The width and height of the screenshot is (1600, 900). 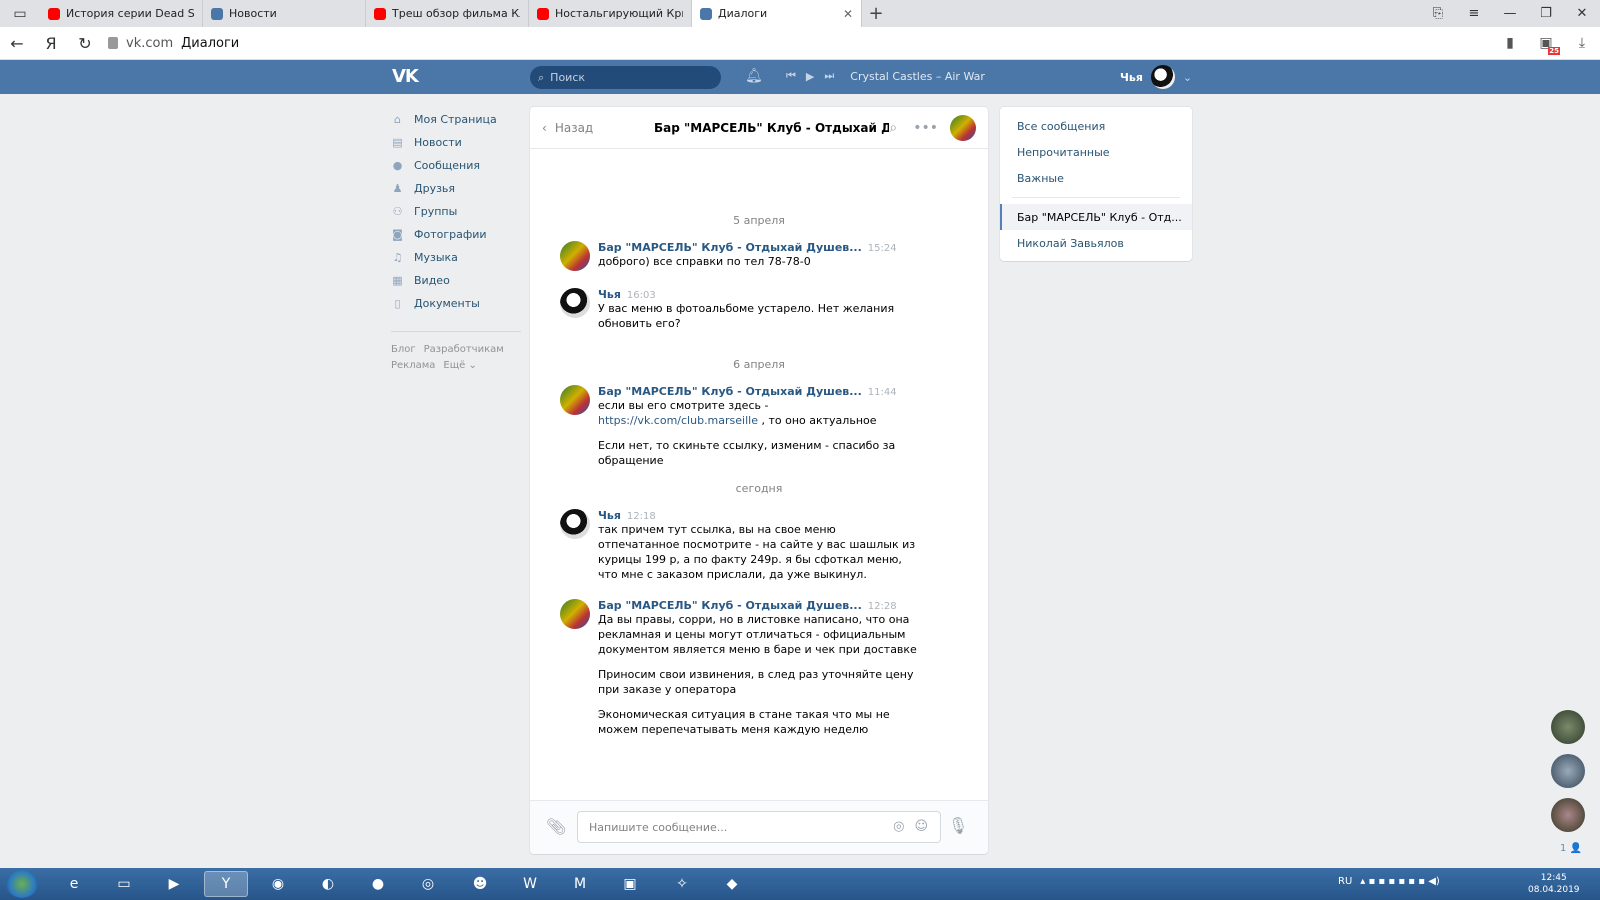 What do you see at coordinates (1546, 13) in the screenshot?
I see `restore-icon: ❐` at bounding box center [1546, 13].